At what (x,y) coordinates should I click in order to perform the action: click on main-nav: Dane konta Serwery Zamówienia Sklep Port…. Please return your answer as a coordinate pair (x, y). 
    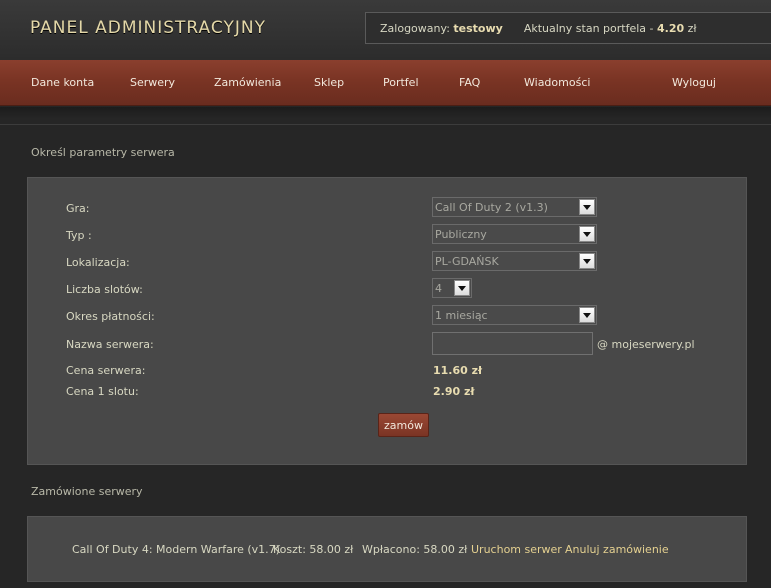
    Looking at the image, I should click on (385, 83).